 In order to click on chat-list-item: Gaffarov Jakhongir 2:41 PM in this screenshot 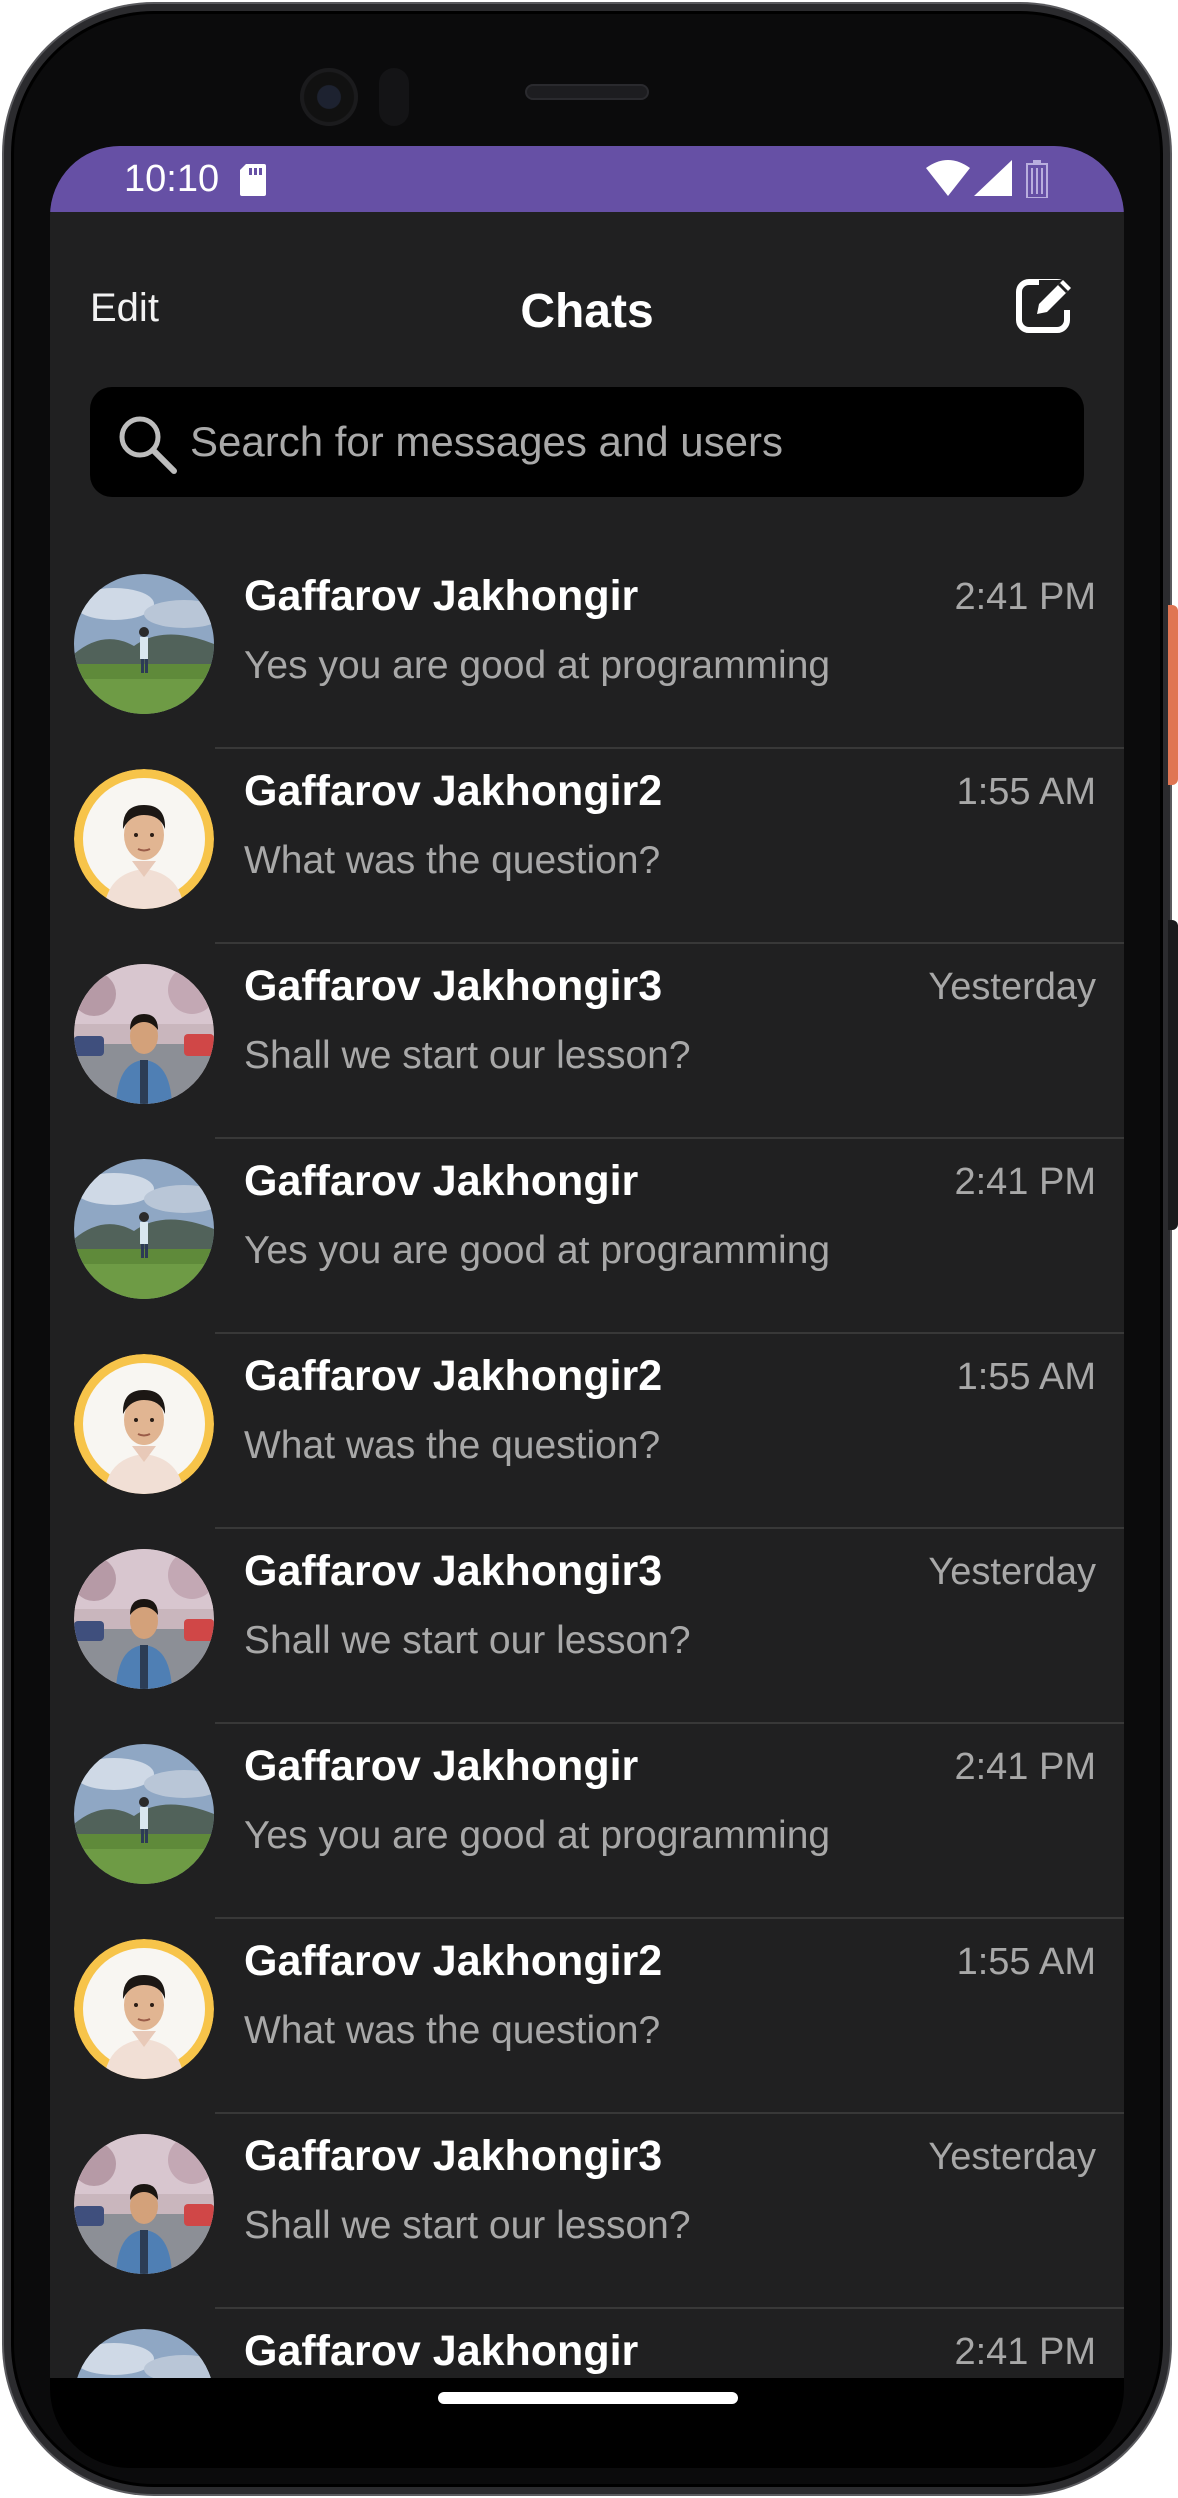, I will do `click(587, 2343)`.